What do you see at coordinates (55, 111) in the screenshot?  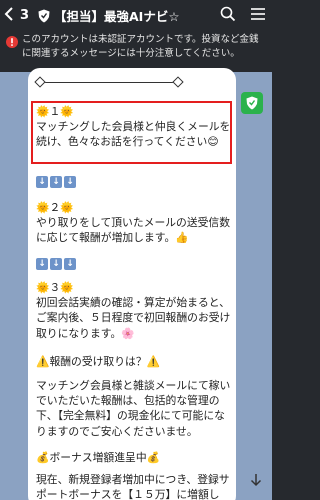 I see `message-1-heading: 🌞１🌞` at bounding box center [55, 111].